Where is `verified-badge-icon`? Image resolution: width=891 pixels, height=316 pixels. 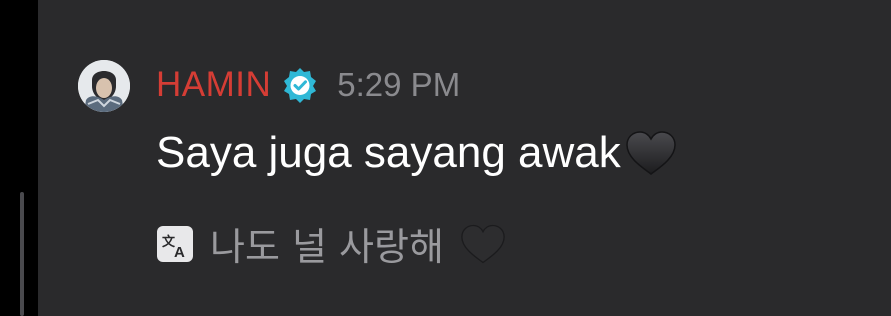
verified-badge-icon is located at coordinates (300, 85).